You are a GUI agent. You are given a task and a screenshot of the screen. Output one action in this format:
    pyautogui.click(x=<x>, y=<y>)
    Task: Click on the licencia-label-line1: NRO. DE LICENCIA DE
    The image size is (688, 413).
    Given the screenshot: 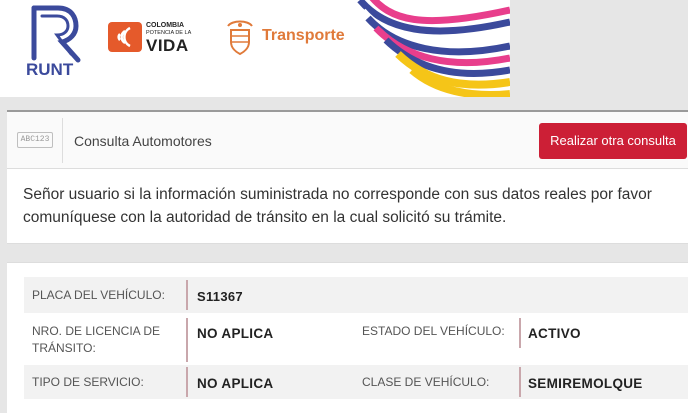 What is the action you would take?
    pyautogui.click(x=96, y=331)
    